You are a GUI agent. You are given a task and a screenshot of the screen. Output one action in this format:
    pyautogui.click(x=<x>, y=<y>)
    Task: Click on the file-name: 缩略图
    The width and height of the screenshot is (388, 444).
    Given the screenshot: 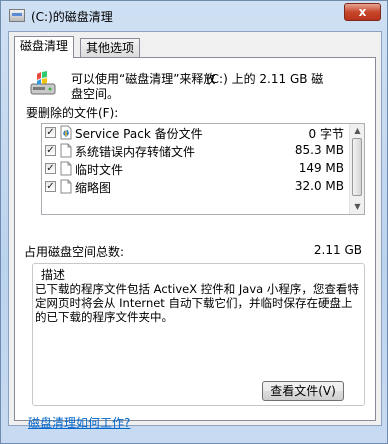 What is the action you would take?
    pyautogui.click(x=93, y=188)
    